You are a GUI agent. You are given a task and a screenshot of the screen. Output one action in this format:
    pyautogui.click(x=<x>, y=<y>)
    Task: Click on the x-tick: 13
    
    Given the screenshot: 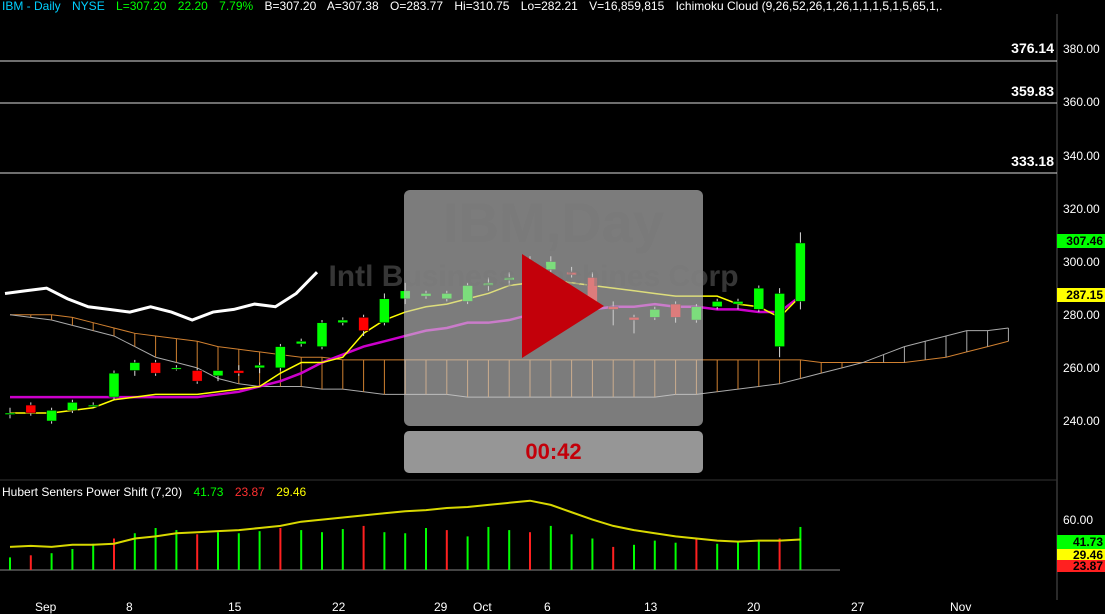 What is the action you would take?
    pyautogui.click(x=651, y=607)
    